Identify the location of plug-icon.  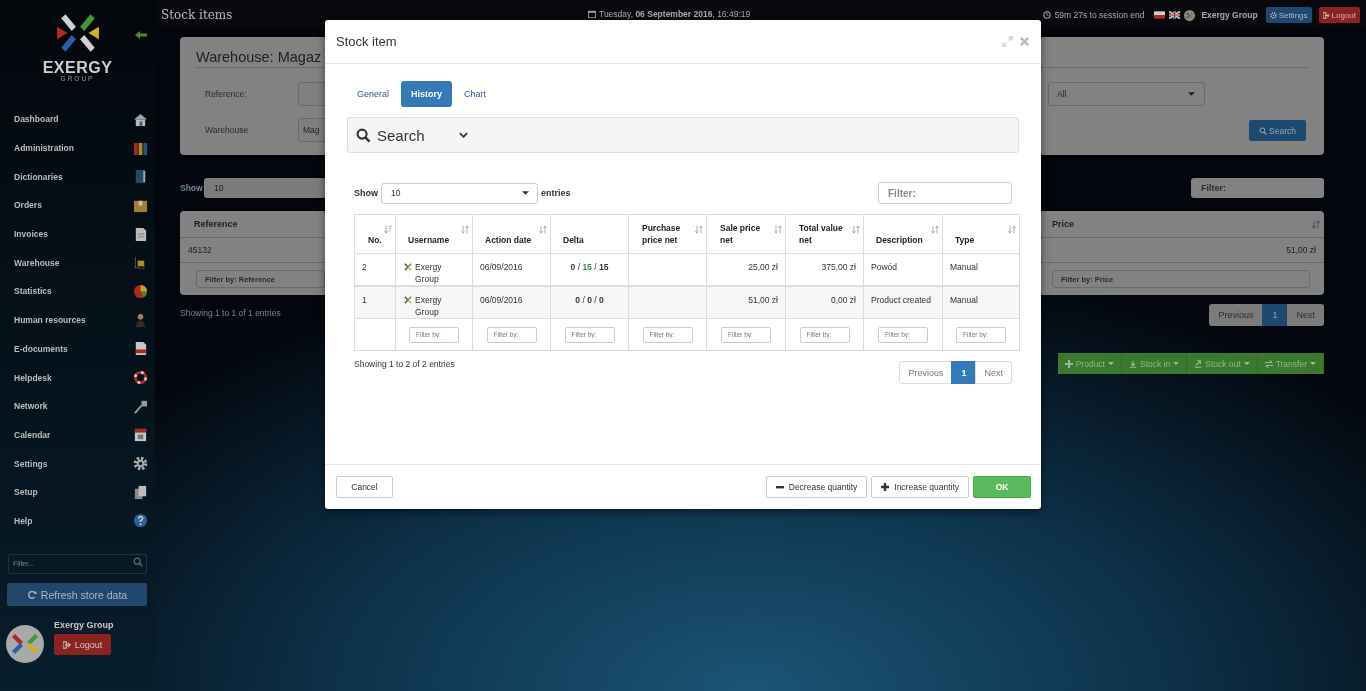
(140, 406).